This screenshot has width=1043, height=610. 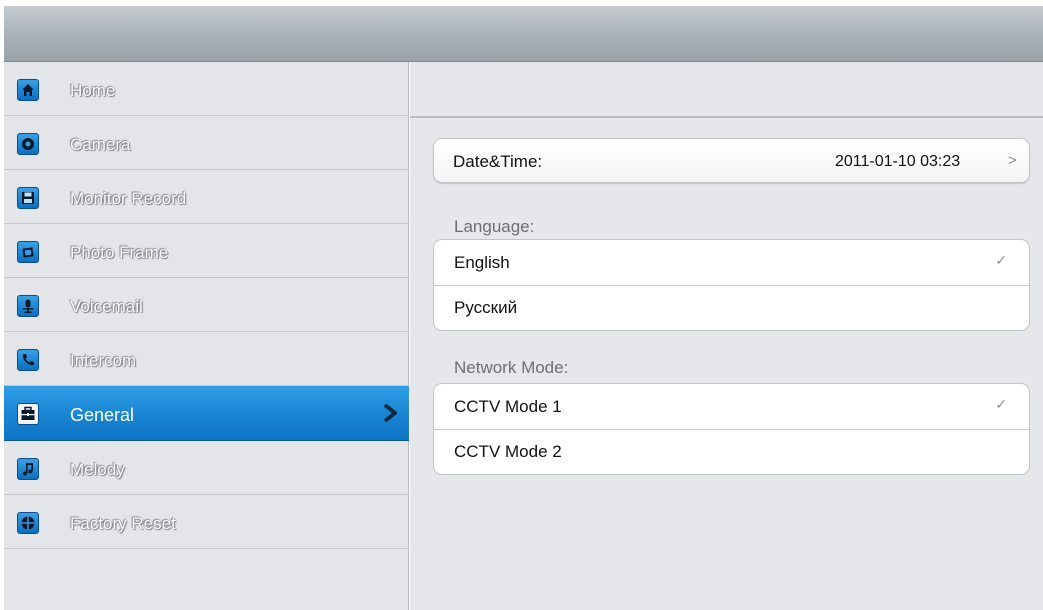 I want to click on option-label: Русский, so click(x=486, y=307).